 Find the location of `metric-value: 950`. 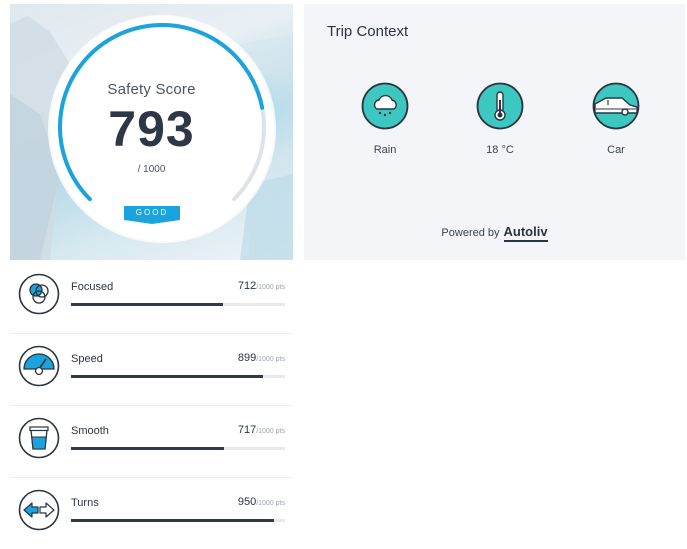

metric-value: 950 is located at coordinates (247, 502).